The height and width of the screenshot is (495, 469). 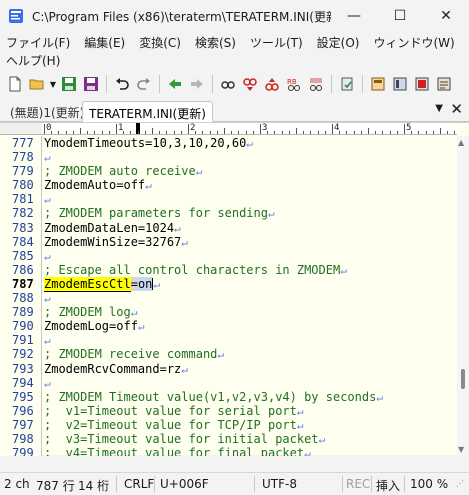 What do you see at coordinates (444, 84) in the screenshot?
I see `type-settings-icon` at bounding box center [444, 84].